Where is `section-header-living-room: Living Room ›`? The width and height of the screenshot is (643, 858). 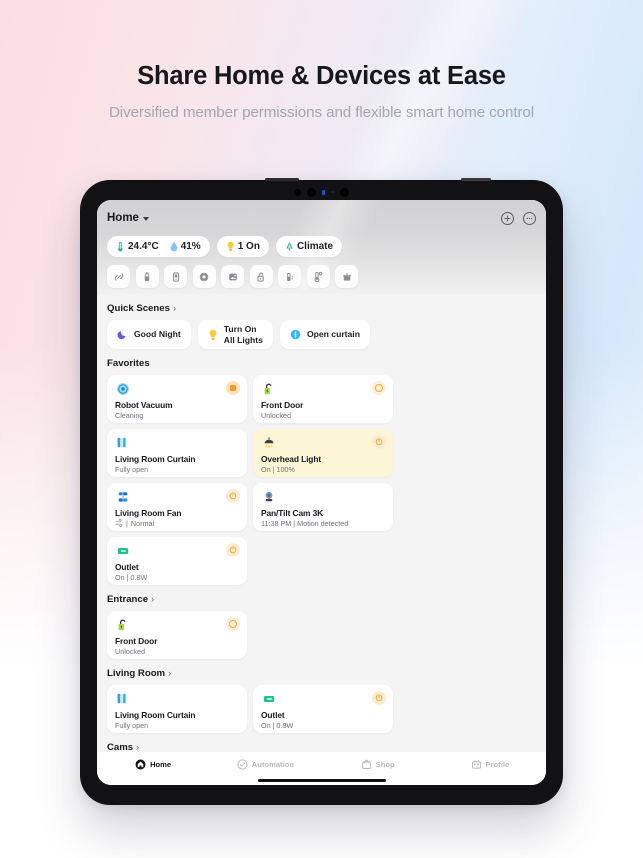 section-header-living-room: Living Room › is located at coordinates (321, 672).